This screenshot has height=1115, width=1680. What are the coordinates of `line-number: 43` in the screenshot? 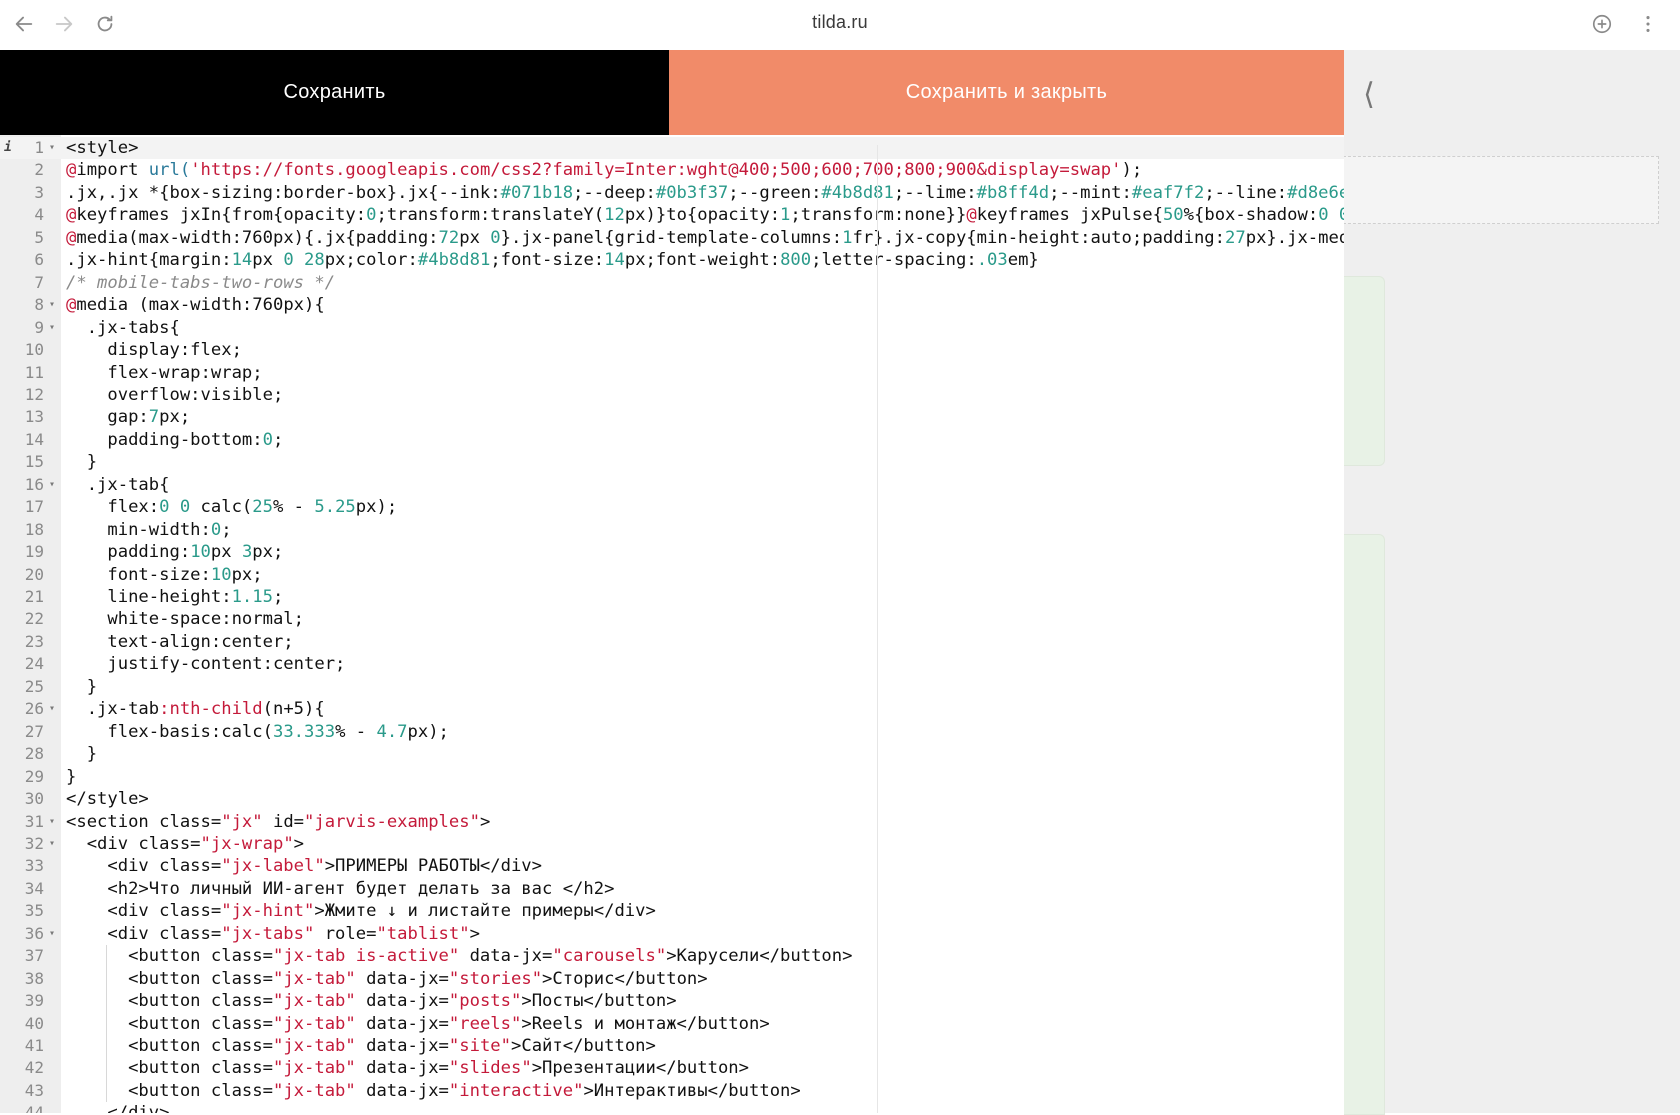 It's located at (34, 1090).